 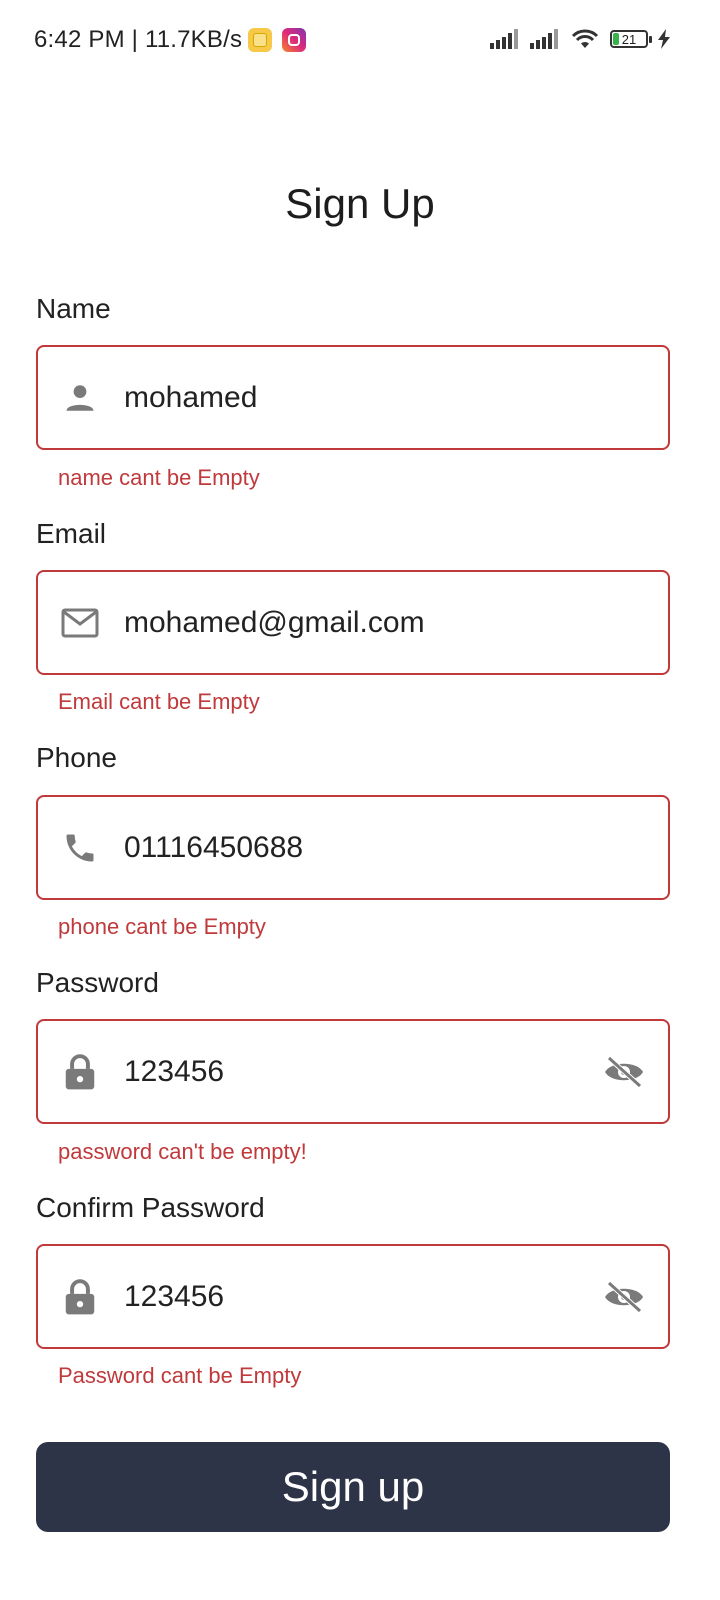 I want to click on email-error: Email cant be Empty, so click(x=159, y=701).